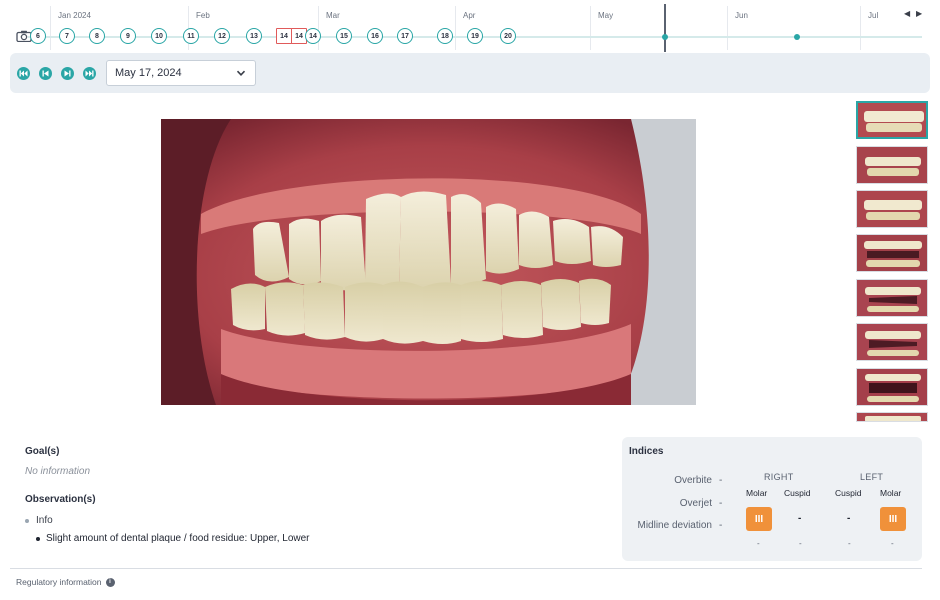  What do you see at coordinates (466, 568) in the screenshot?
I see `footer-divider` at bounding box center [466, 568].